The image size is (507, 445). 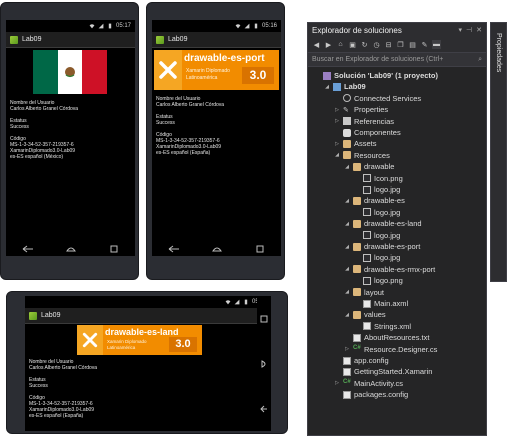 I want to click on tree-item: GettingStarted.Xamarin, so click(x=383, y=371).